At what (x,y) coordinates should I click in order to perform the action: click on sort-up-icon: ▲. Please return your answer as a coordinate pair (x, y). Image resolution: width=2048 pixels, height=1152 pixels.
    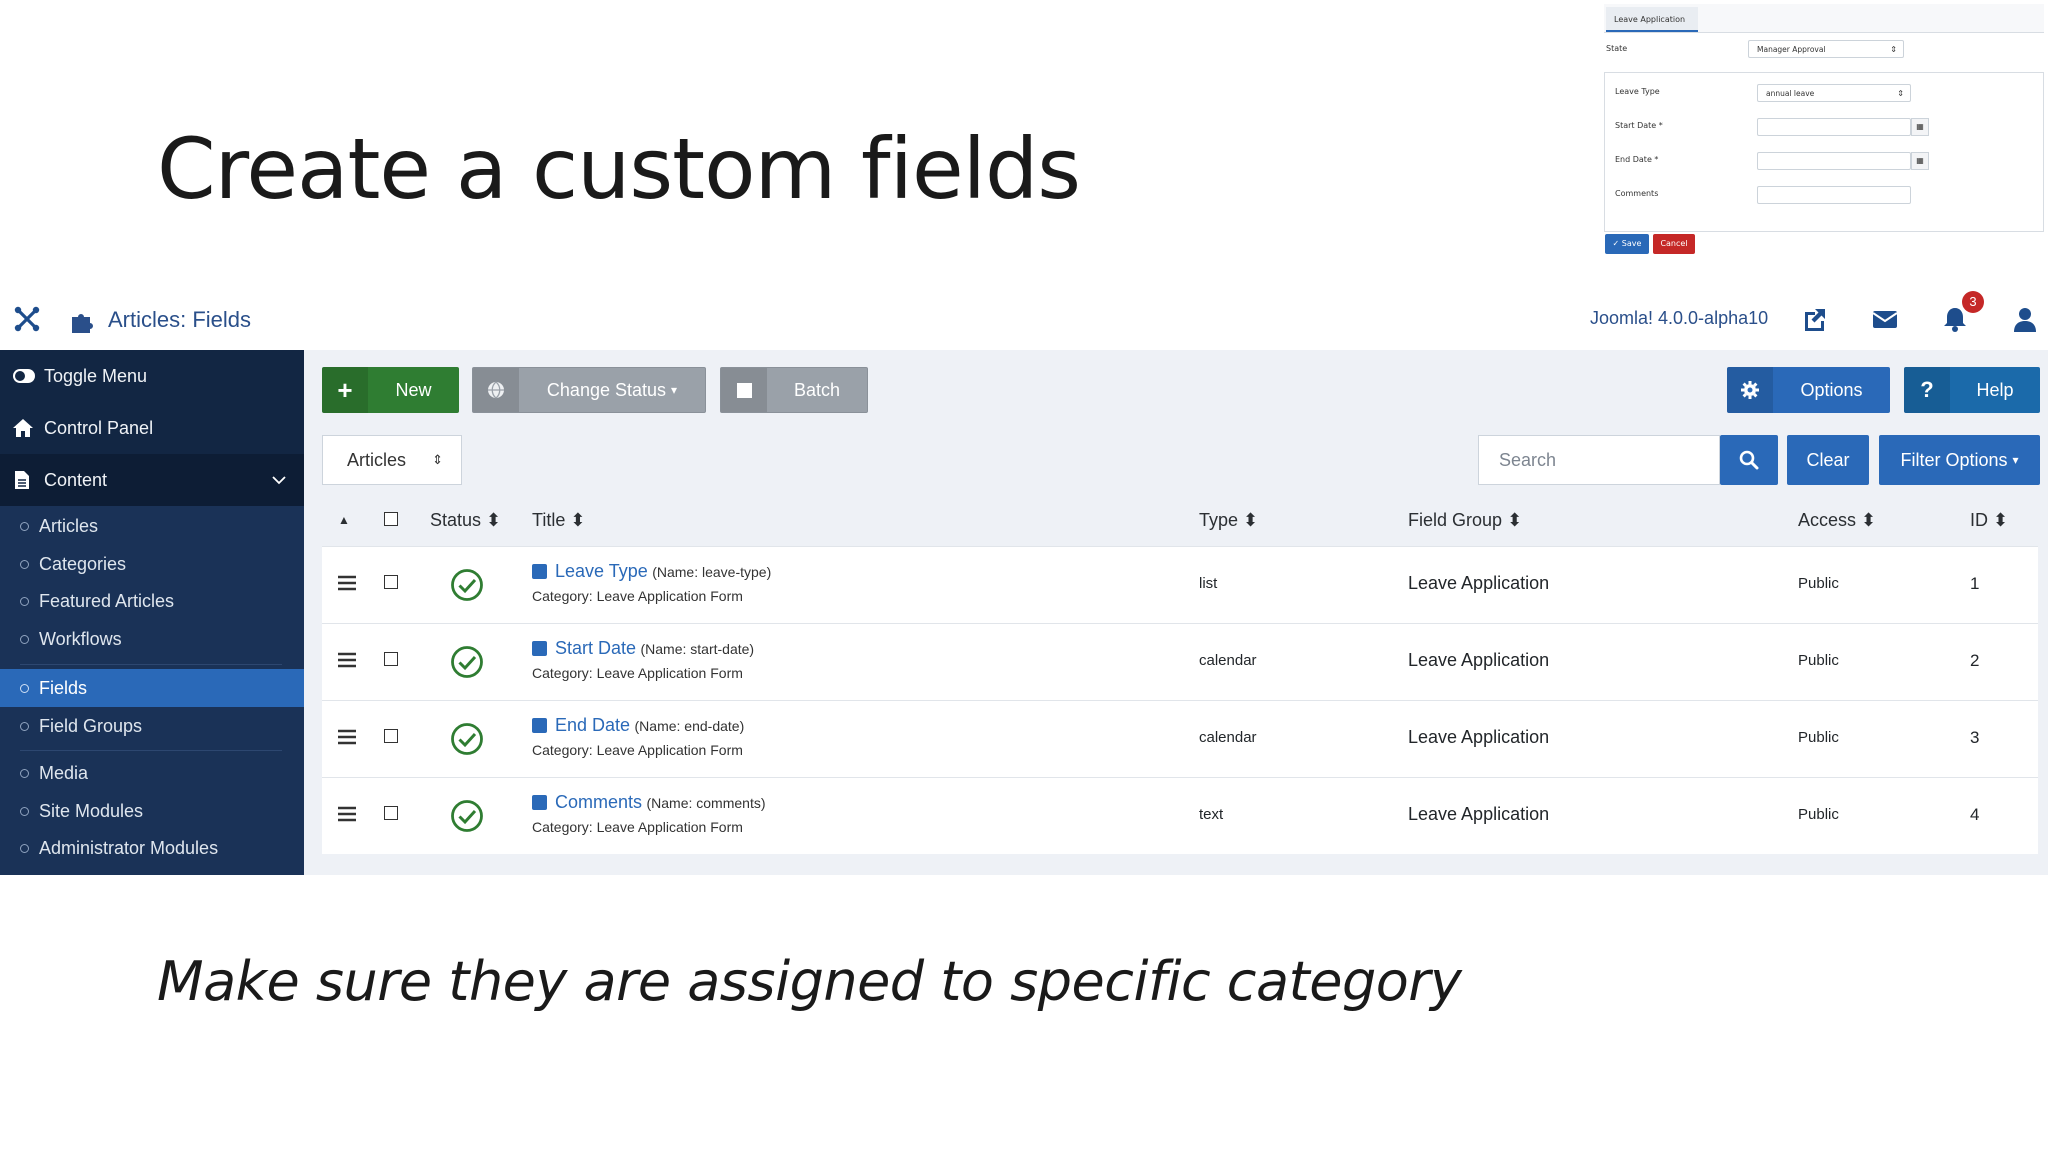
    Looking at the image, I should click on (344, 520).